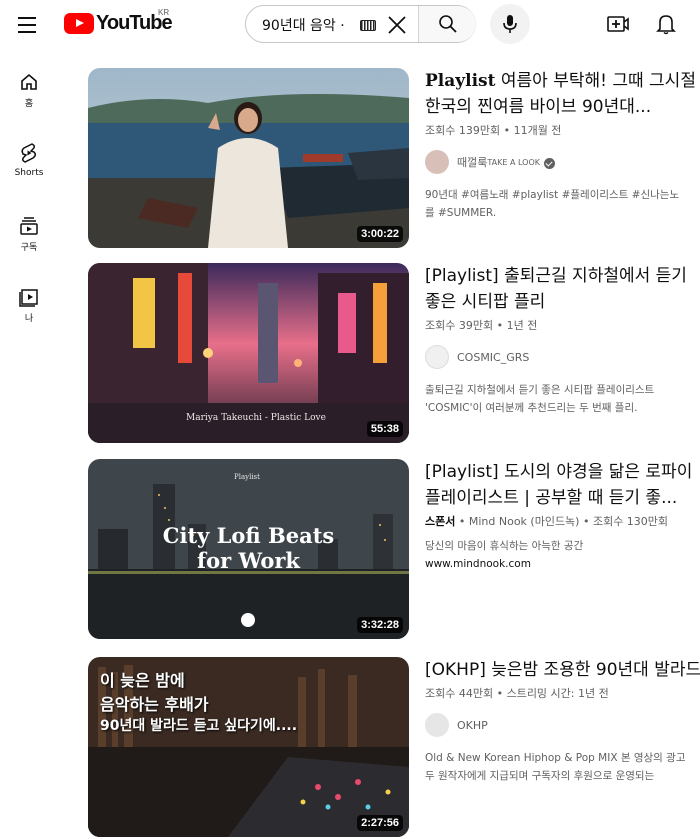 This screenshot has height=839, width=700. I want to click on description-line: 출퇴근길 지하철에서 듣기 좋은 시티팝 플레이리스트, so click(540, 390).